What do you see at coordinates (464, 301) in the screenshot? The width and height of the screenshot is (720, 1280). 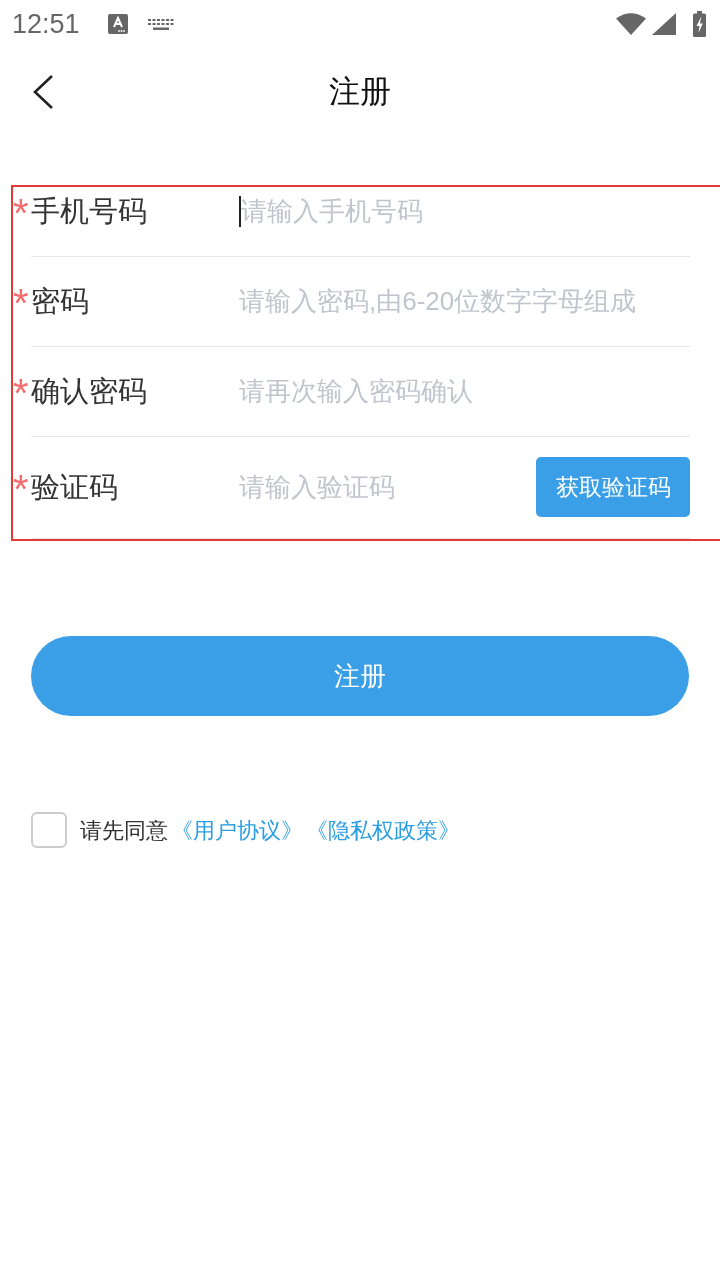 I see `password-input: 请输入密码,由6-20位数字字母组成` at bounding box center [464, 301].